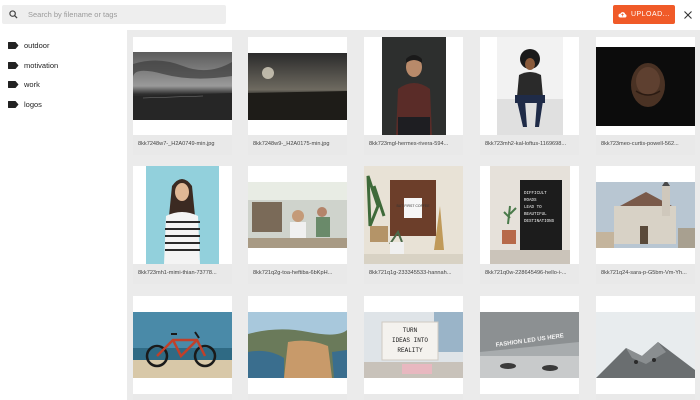 Image resolution: width=700 pixels, height=400 pixels. What do you see at coordinates (33, 104) in the screenshot?
I see `sidebar-item-label: logos` at bounding box center [33, 104].